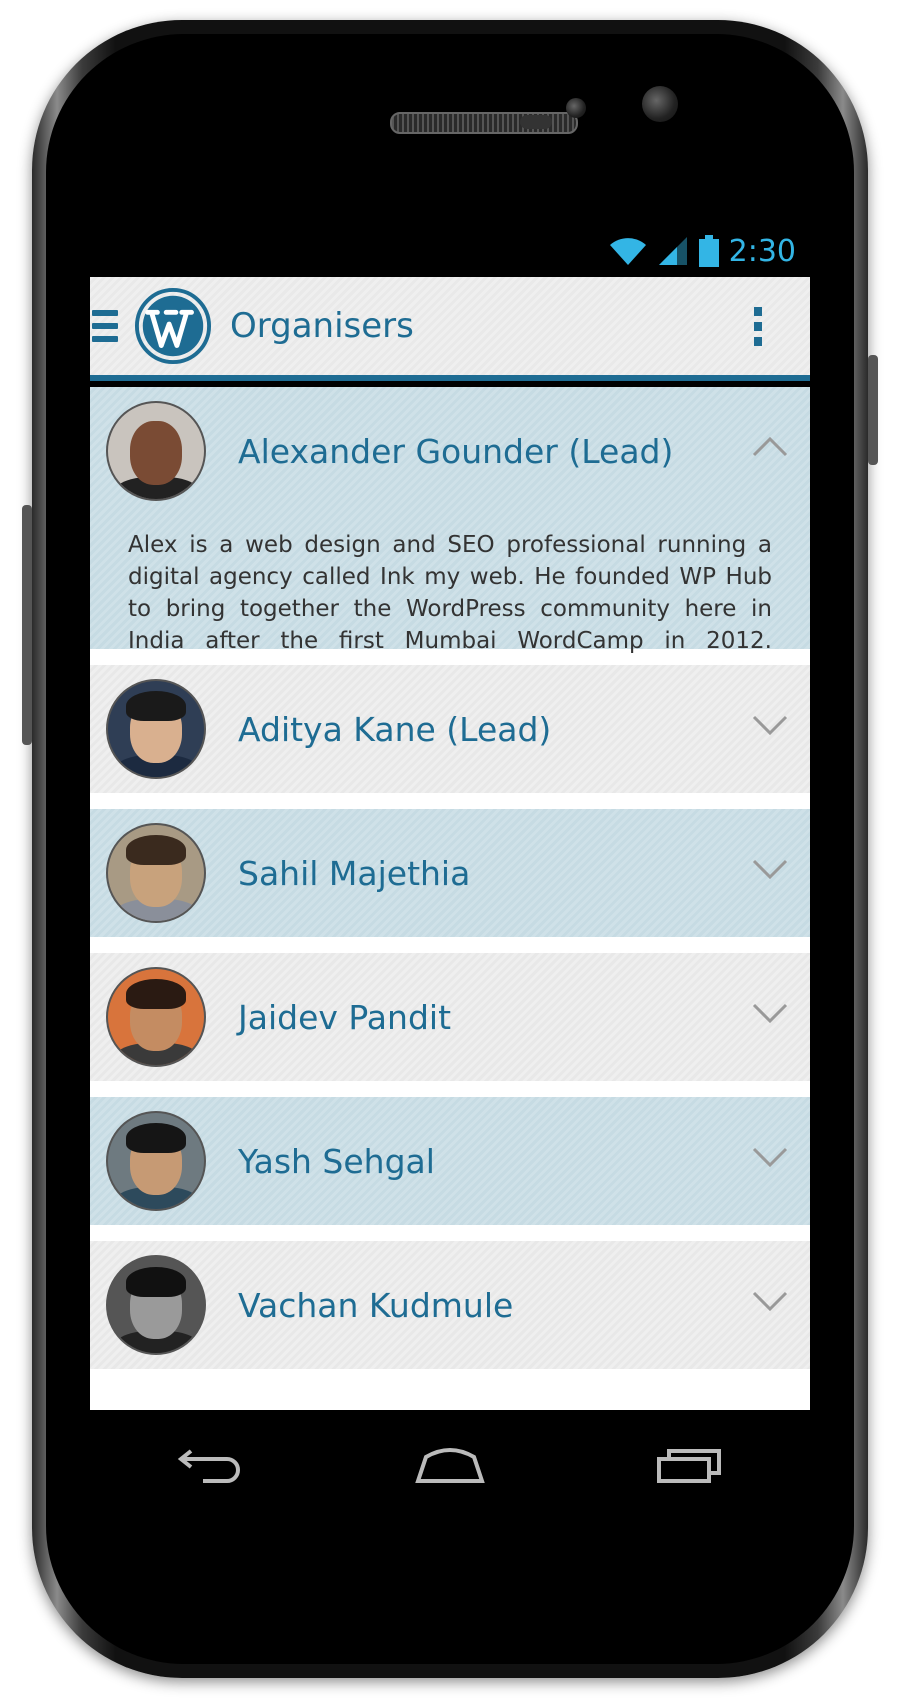  I want to click on organiser-name: Sahil Majethia, so click(354, 873).